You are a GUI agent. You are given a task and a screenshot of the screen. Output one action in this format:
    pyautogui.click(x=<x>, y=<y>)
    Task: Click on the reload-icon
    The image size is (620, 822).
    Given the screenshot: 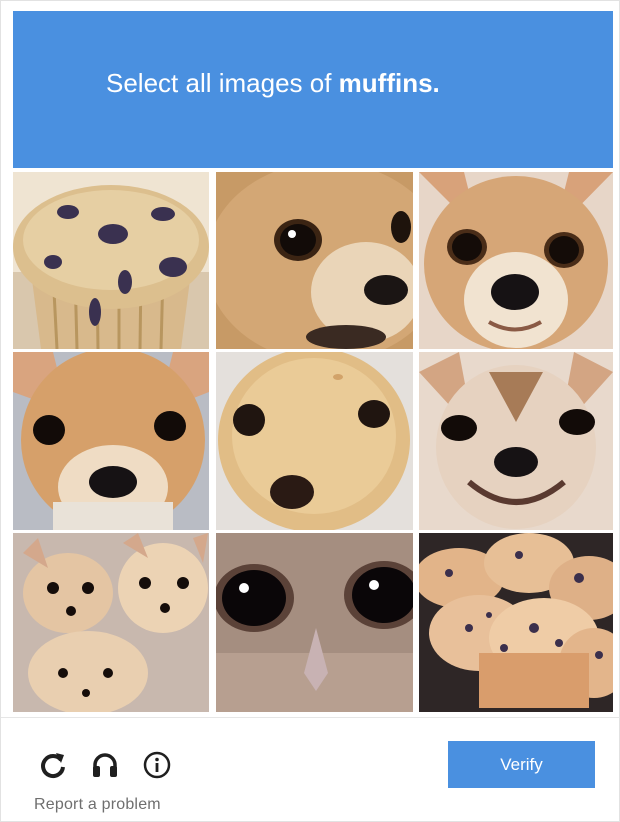 What is the action you would take?
    pyautogui.click(x=53, y=765)
    